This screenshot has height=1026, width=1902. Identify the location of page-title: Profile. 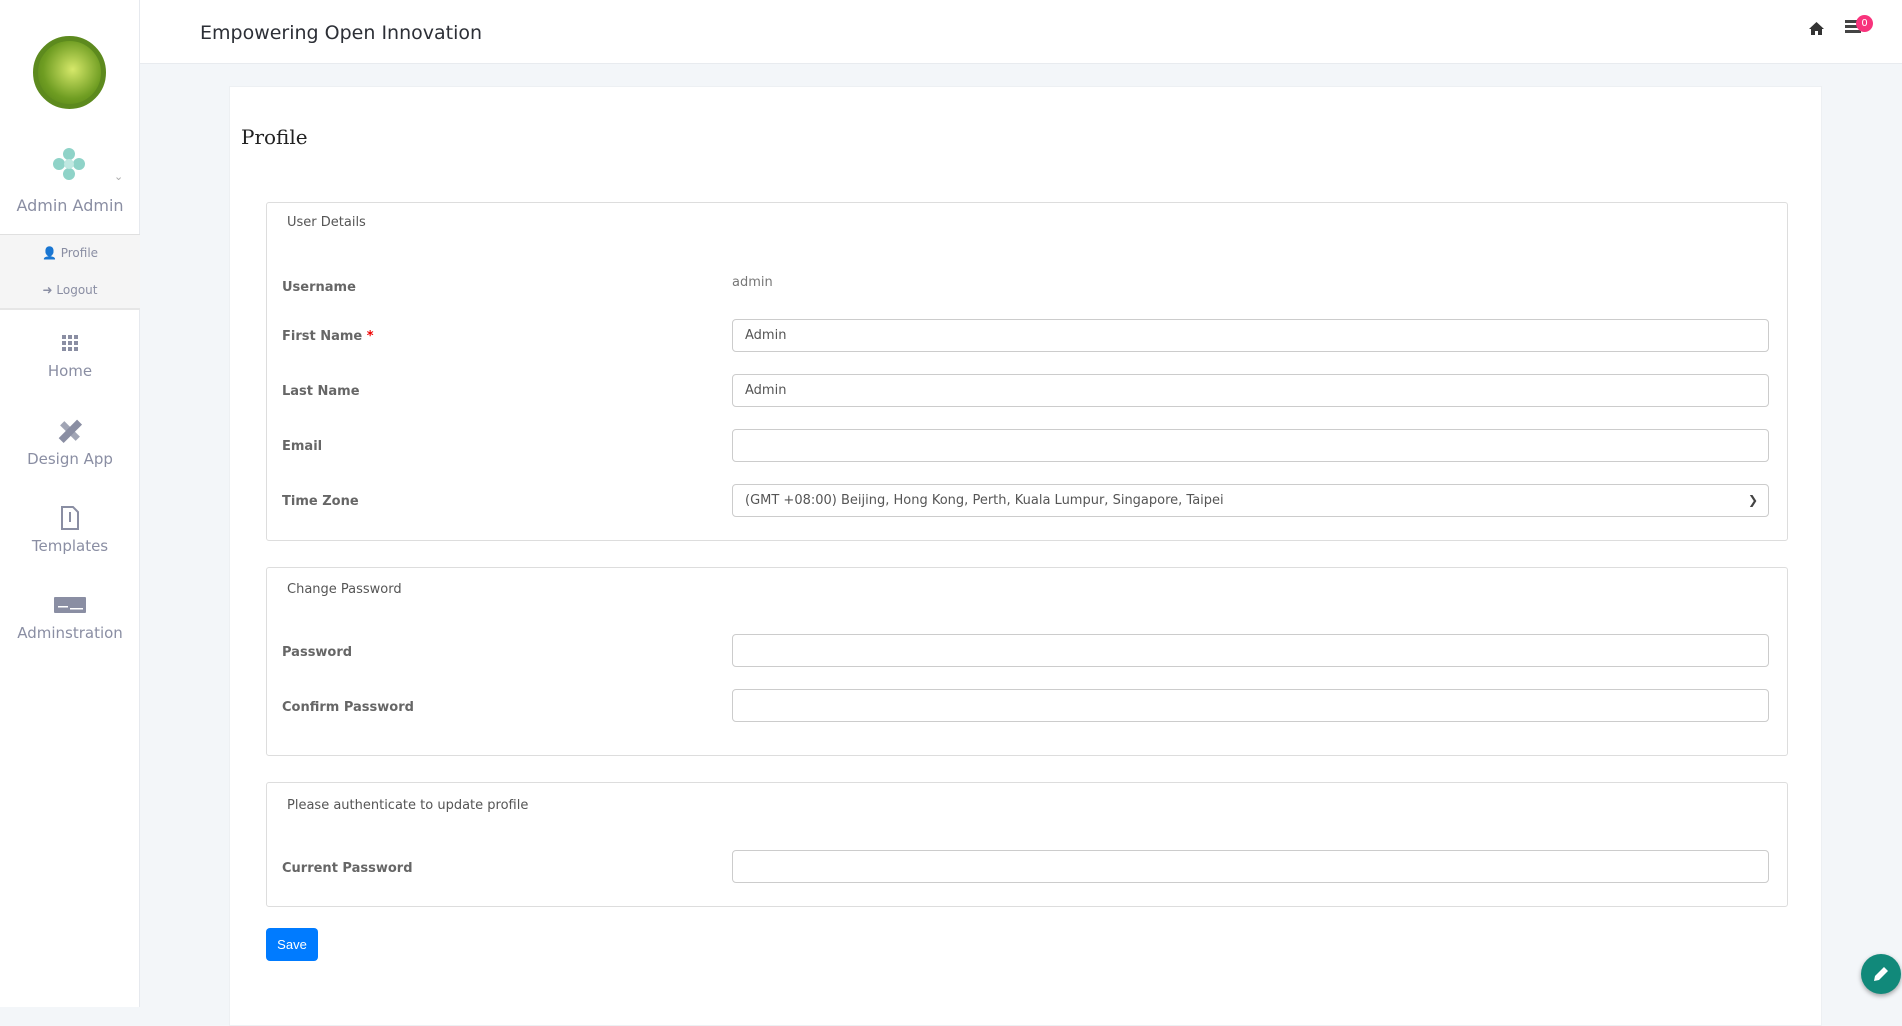
(274, 137).